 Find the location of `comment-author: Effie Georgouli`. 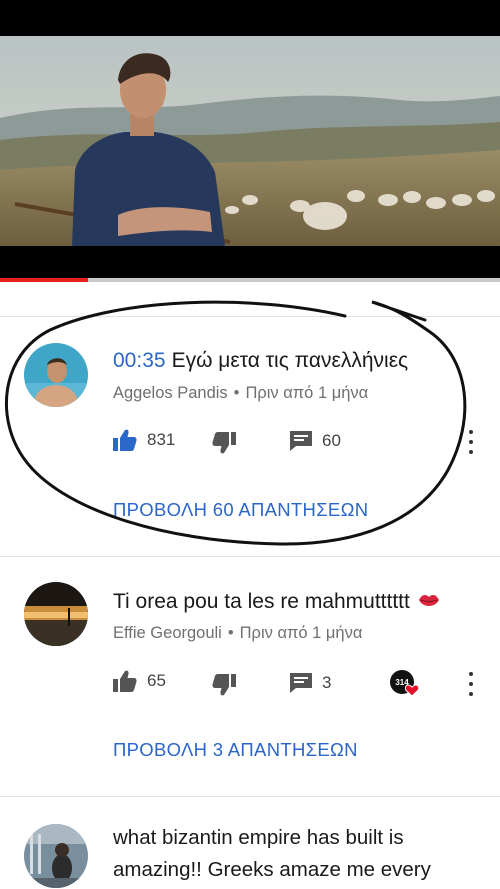

comment-author: Effie Georgouli is located at coordinates (167, 633).